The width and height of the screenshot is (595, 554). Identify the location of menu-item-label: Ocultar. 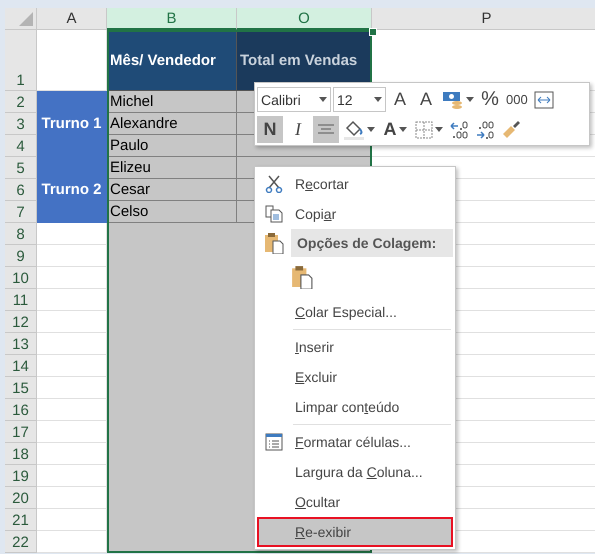
(317, 502).